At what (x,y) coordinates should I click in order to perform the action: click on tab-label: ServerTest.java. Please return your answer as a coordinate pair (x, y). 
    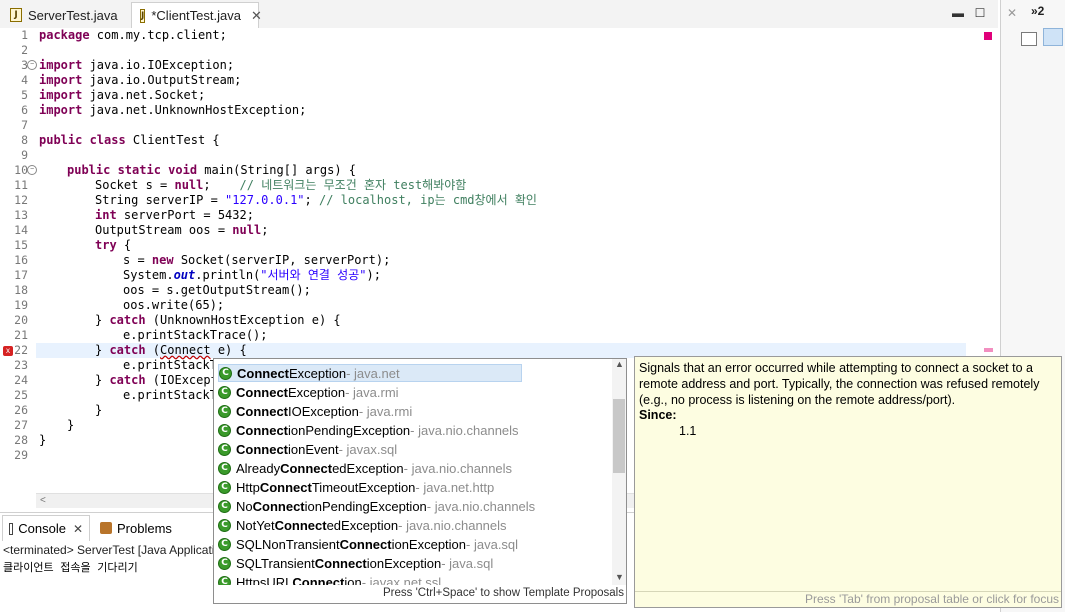
    Looking at the image, I should click on (73, 15).